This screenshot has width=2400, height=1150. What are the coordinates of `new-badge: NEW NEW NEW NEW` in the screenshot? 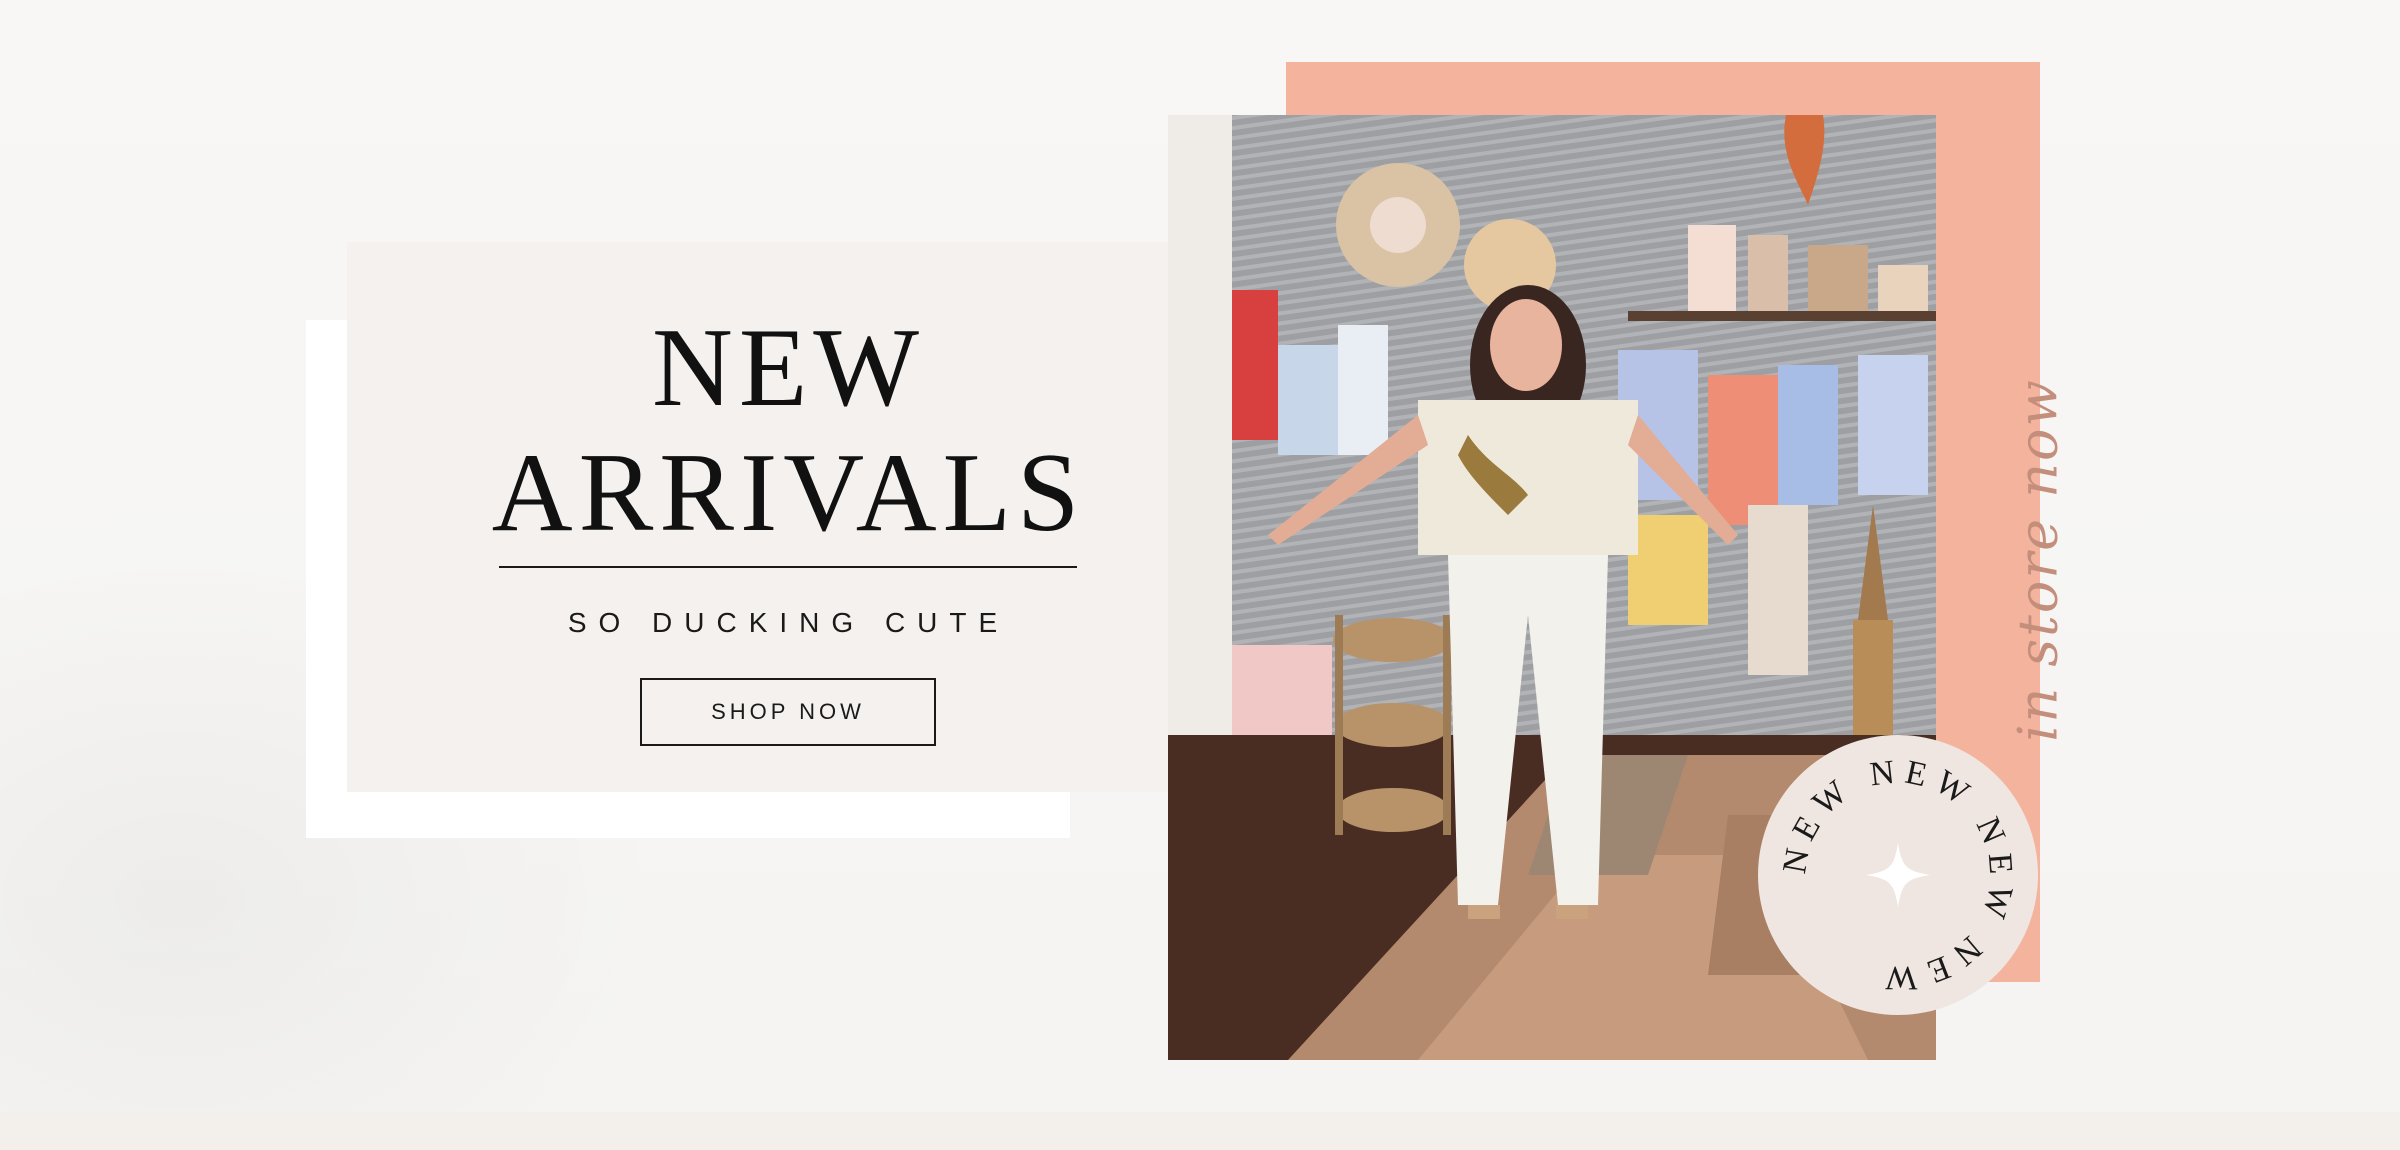 It's located at (1898, 875).